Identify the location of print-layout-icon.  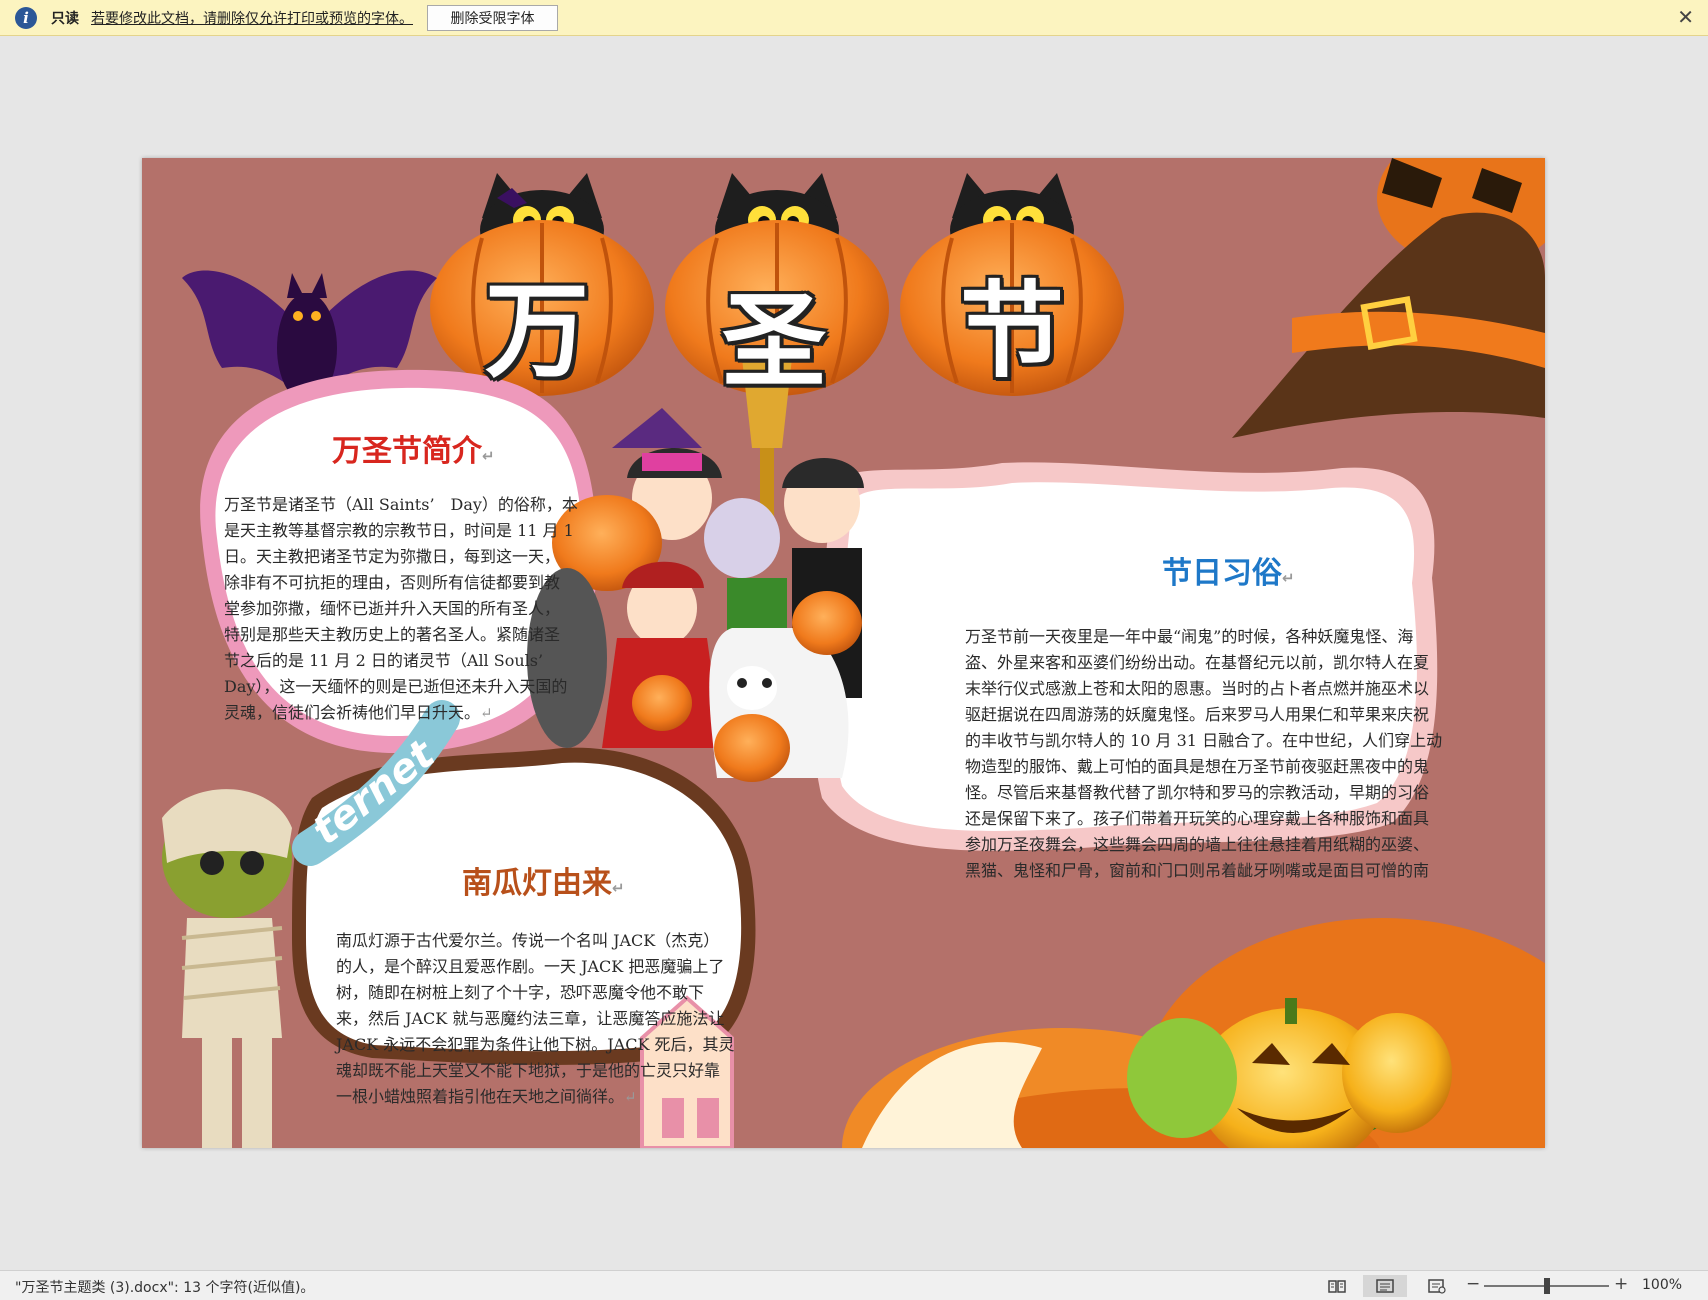
(1385, 1286).